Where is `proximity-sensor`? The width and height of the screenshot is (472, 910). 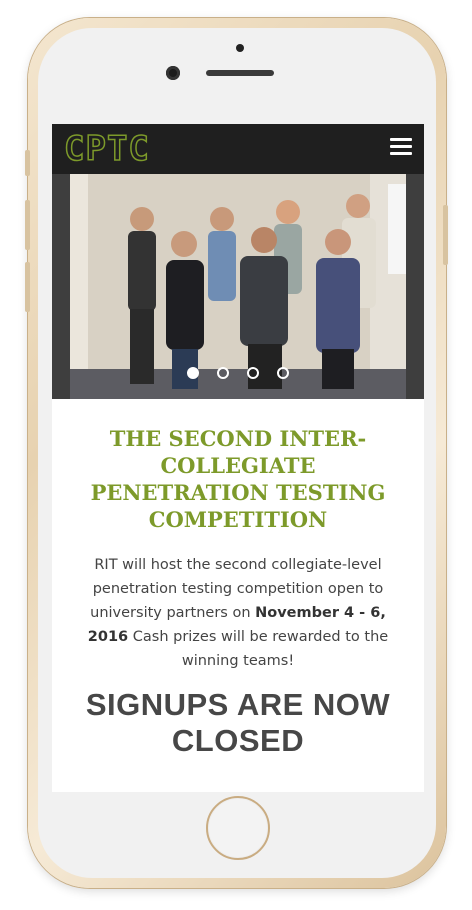 proximity-sensor is located at coordinates (240, 48).